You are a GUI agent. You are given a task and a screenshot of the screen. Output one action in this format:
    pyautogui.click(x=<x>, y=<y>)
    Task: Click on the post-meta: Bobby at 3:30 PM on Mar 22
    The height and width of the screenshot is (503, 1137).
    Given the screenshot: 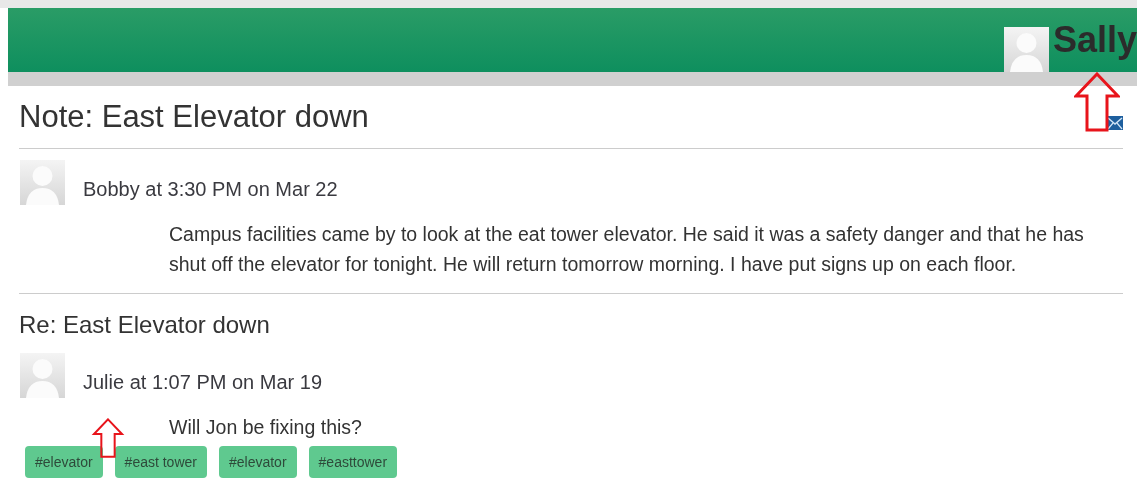 What is the action you would take?
    pyautogui.click(x=210, y=189)
    